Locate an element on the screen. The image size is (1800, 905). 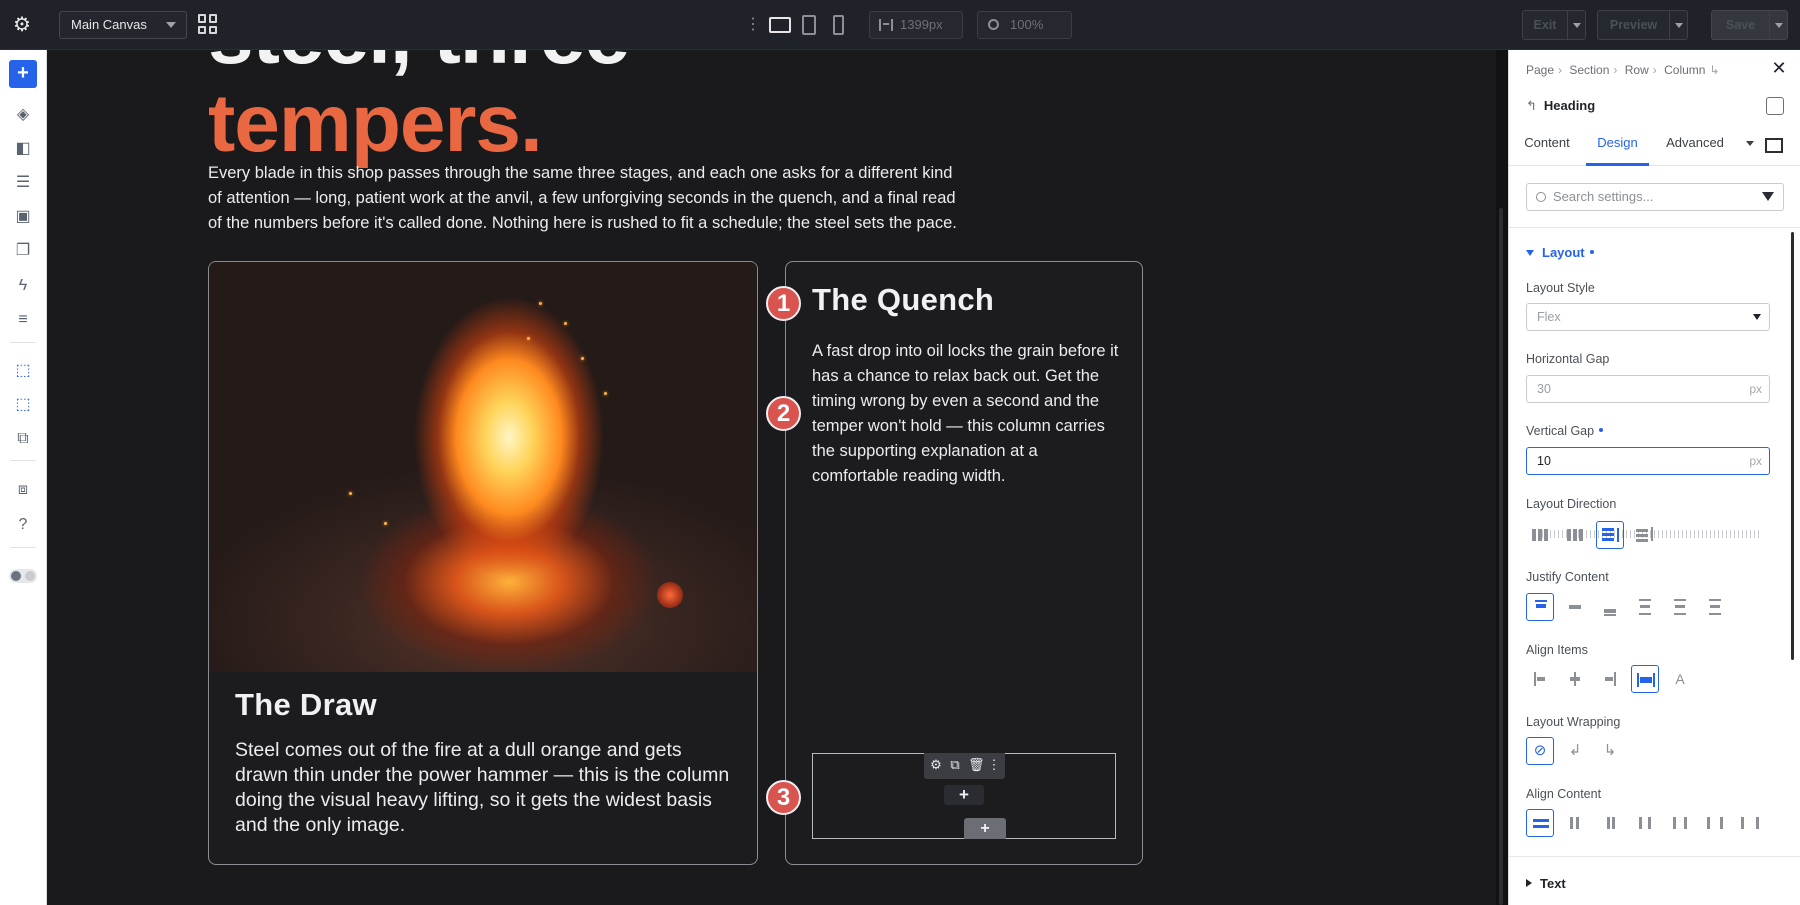
align-baseline-icon: A is located at coordinates (1680, 679).